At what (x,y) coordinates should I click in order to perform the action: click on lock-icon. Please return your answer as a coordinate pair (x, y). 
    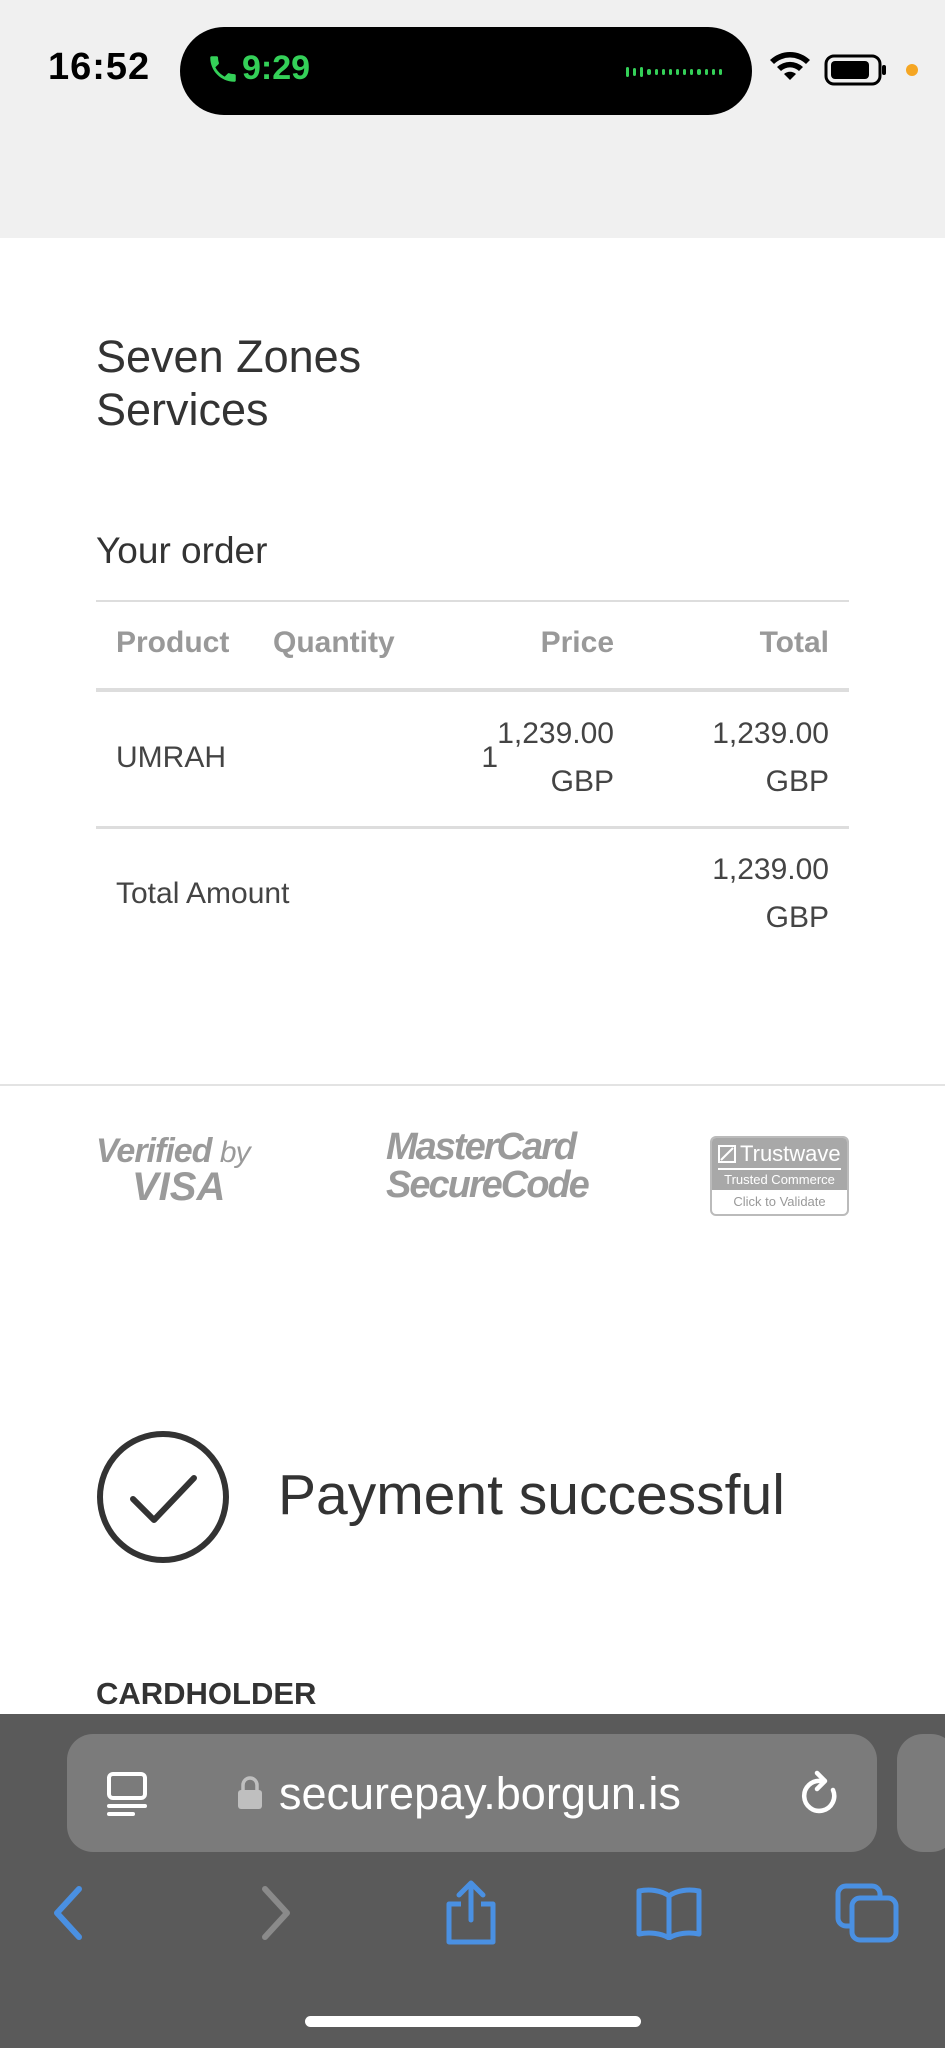
    Looking at the image, I should click on (250, 1792).